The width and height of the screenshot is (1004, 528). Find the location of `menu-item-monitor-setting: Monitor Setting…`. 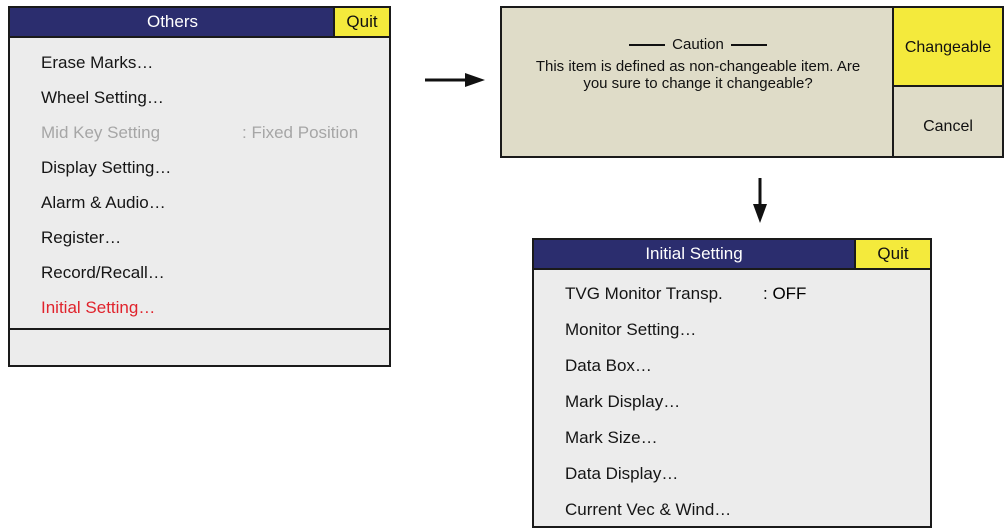

menu-item-monitor-setting: Monitor Setting… is located at coordinates (630, 330).